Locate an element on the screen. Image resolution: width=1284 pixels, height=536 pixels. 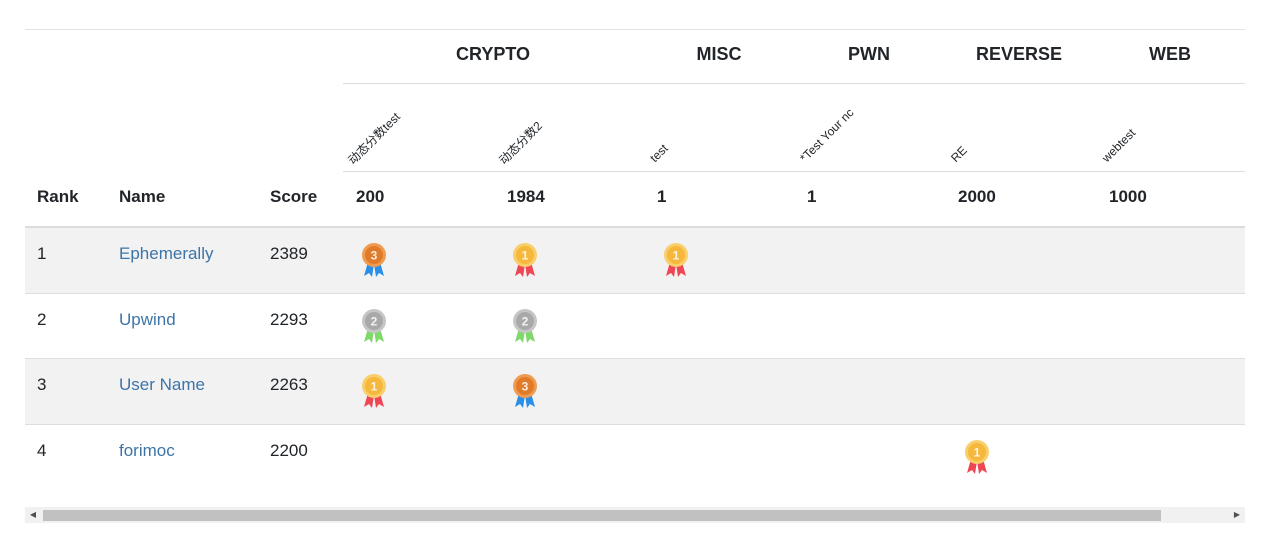
rank-cell: 2 is located at coordinates (42, 319).